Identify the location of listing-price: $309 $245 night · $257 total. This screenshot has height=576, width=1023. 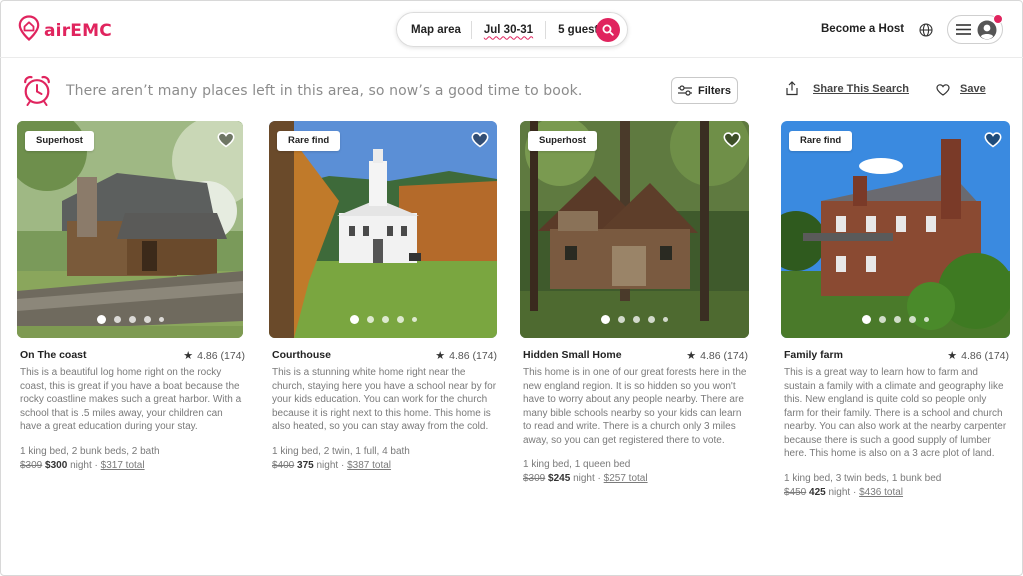
(635, 478).